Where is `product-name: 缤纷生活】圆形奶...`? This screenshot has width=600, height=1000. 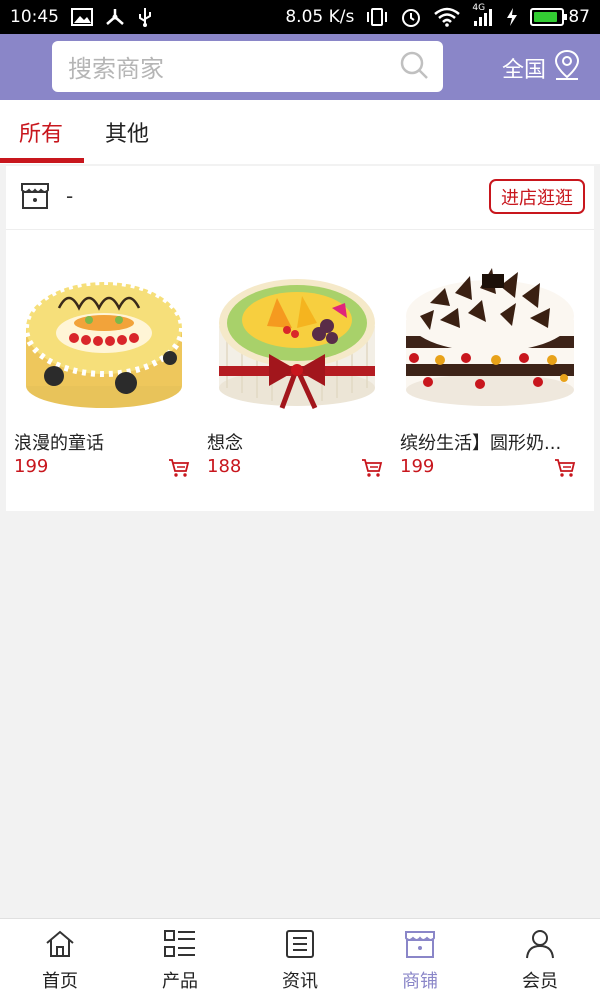 product-name: 缤纷生活】圆形奶... is located at coordinates (490, 442).